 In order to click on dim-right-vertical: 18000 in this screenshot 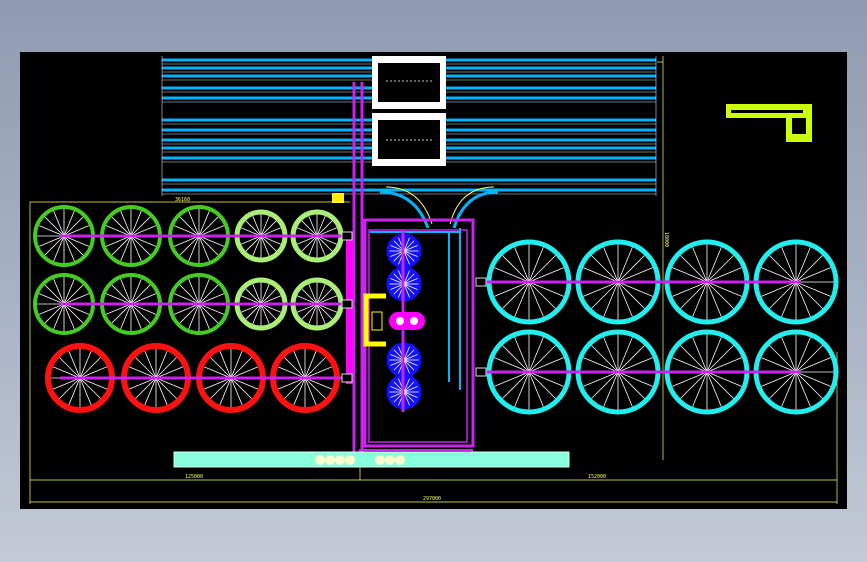, I will do `click(666, 239)`.